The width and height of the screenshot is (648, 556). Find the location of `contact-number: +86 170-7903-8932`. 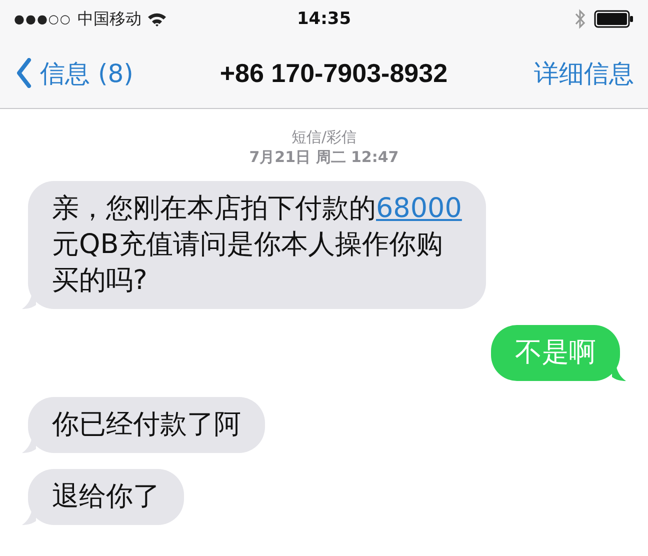

contact-number: +86 170-7903-8932 is located at coordinates (334, 73).